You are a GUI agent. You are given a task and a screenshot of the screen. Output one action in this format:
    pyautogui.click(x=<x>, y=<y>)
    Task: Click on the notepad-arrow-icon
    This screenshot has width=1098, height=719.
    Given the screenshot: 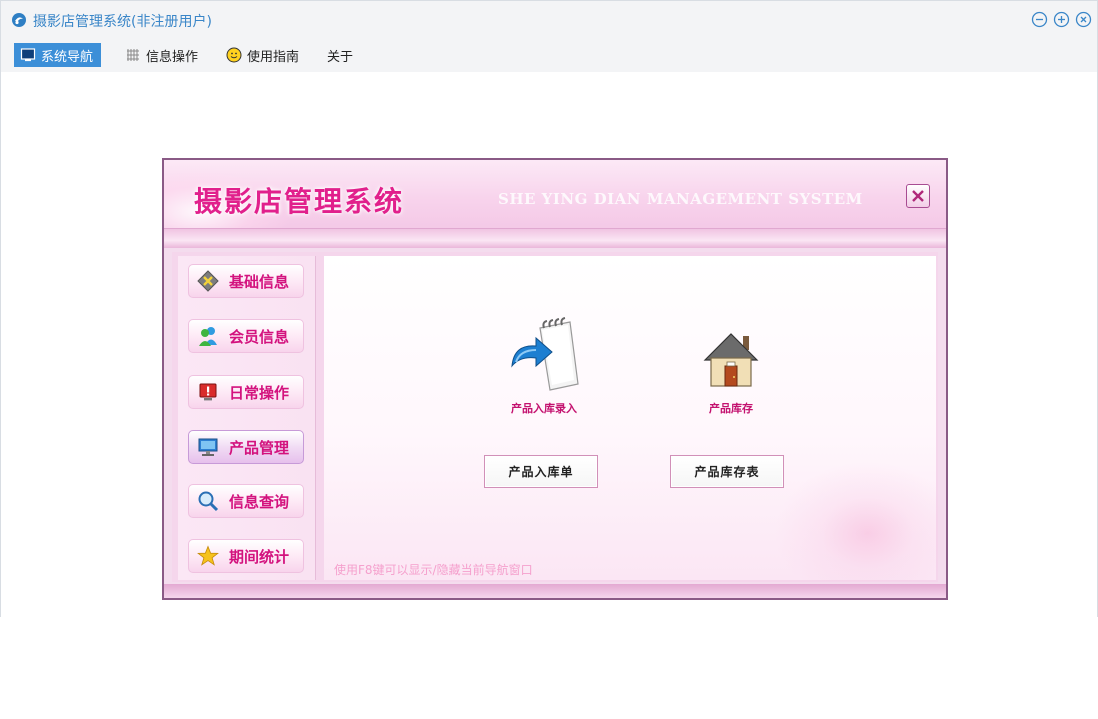 What is the action you would take?
    pyautogui.click(x=545, y=354)
    